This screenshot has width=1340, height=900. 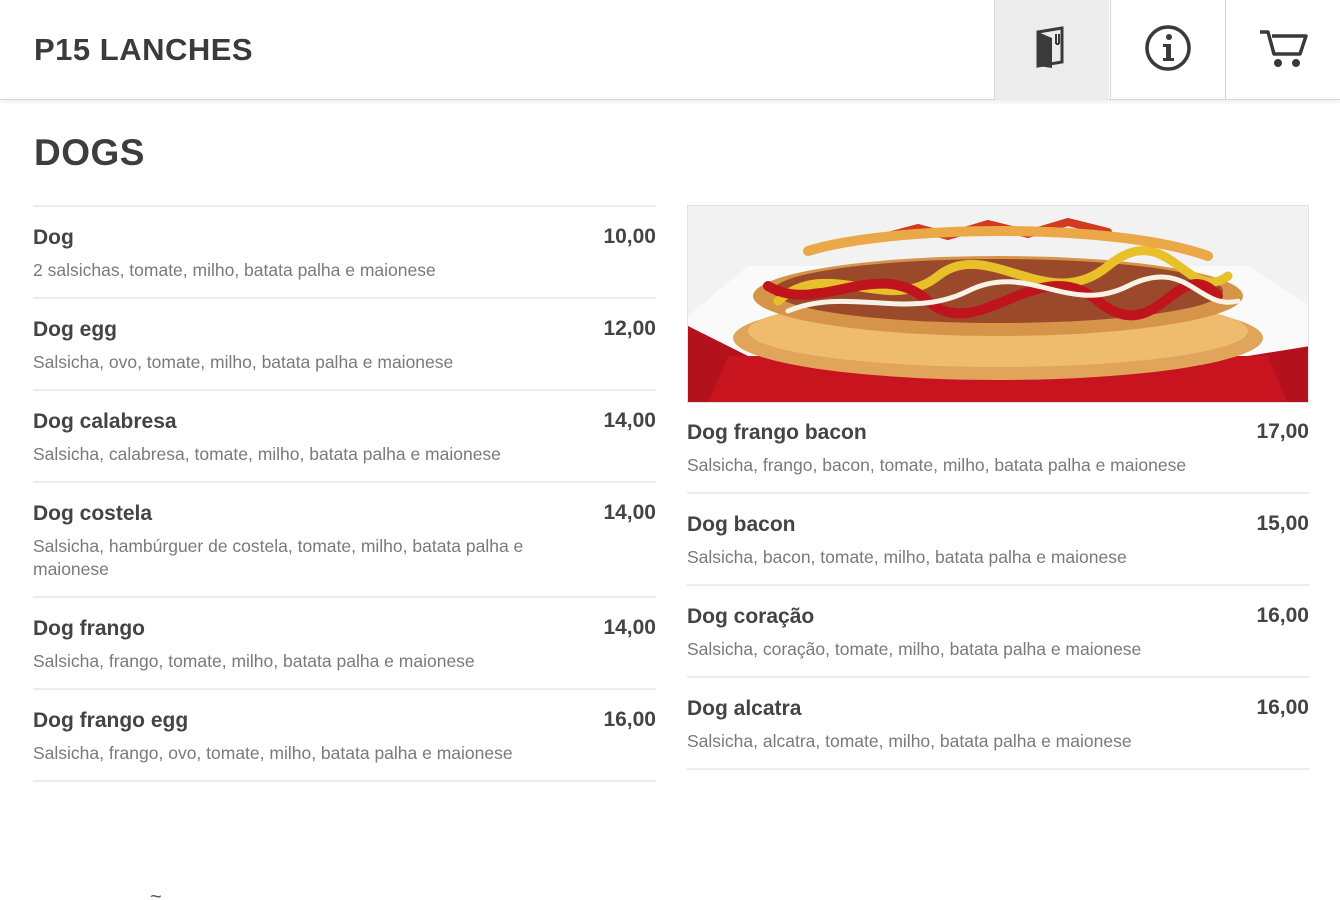 I want to click on item-name: Dog frango bacon, so click(x=777, y=432).